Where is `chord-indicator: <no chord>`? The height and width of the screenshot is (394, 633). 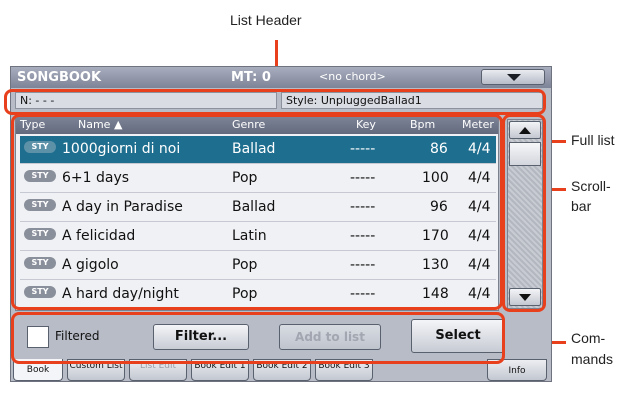
chord-indicator: <no chord> is located at coordinates (352, 76).